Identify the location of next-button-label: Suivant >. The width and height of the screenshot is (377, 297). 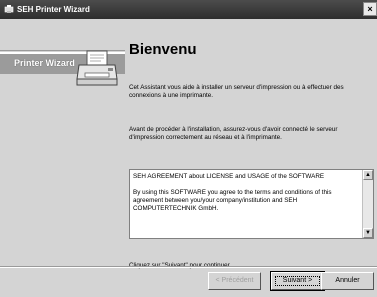
(297, 280).